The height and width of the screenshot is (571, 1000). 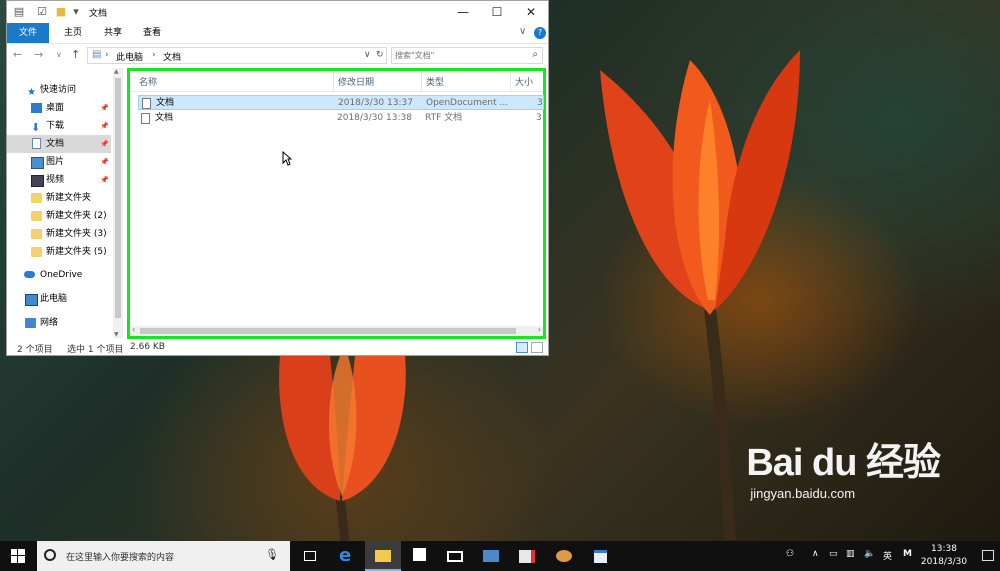 I want to click on column-header-type: 类型, so click(x=435, y=81).